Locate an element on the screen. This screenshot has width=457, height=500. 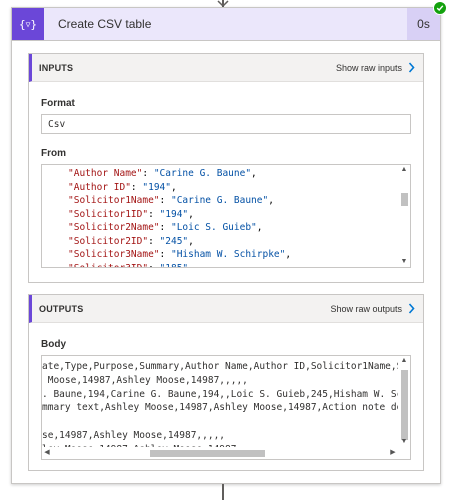
format-label: Format is located at coordinates (58, 103).